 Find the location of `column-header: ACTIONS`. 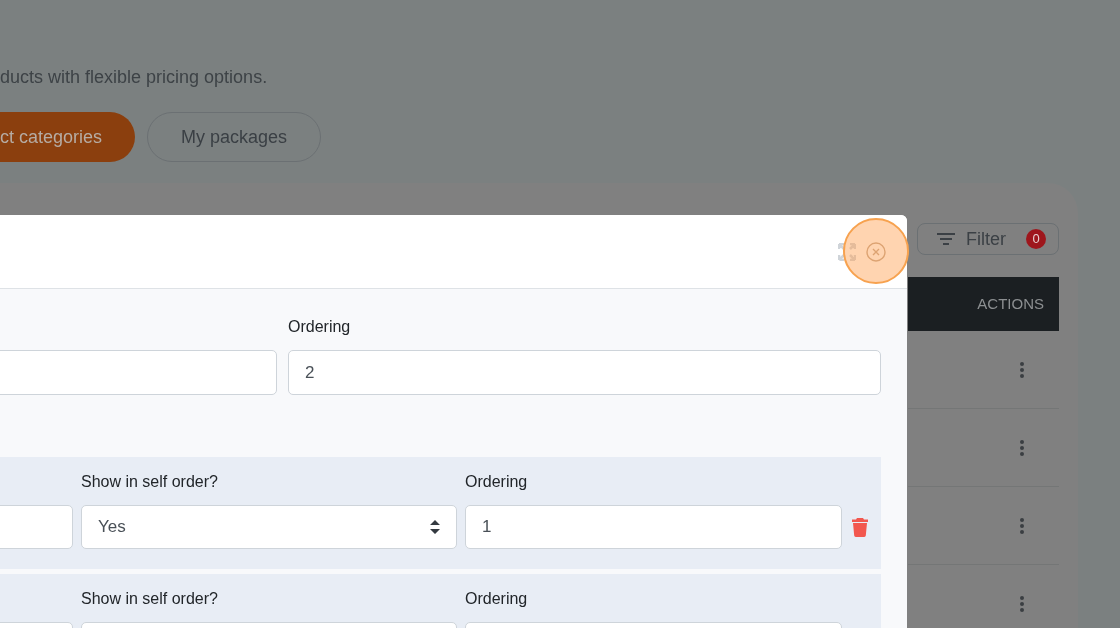

column-header: ACTIONS is located at coordinates (1010, 303).